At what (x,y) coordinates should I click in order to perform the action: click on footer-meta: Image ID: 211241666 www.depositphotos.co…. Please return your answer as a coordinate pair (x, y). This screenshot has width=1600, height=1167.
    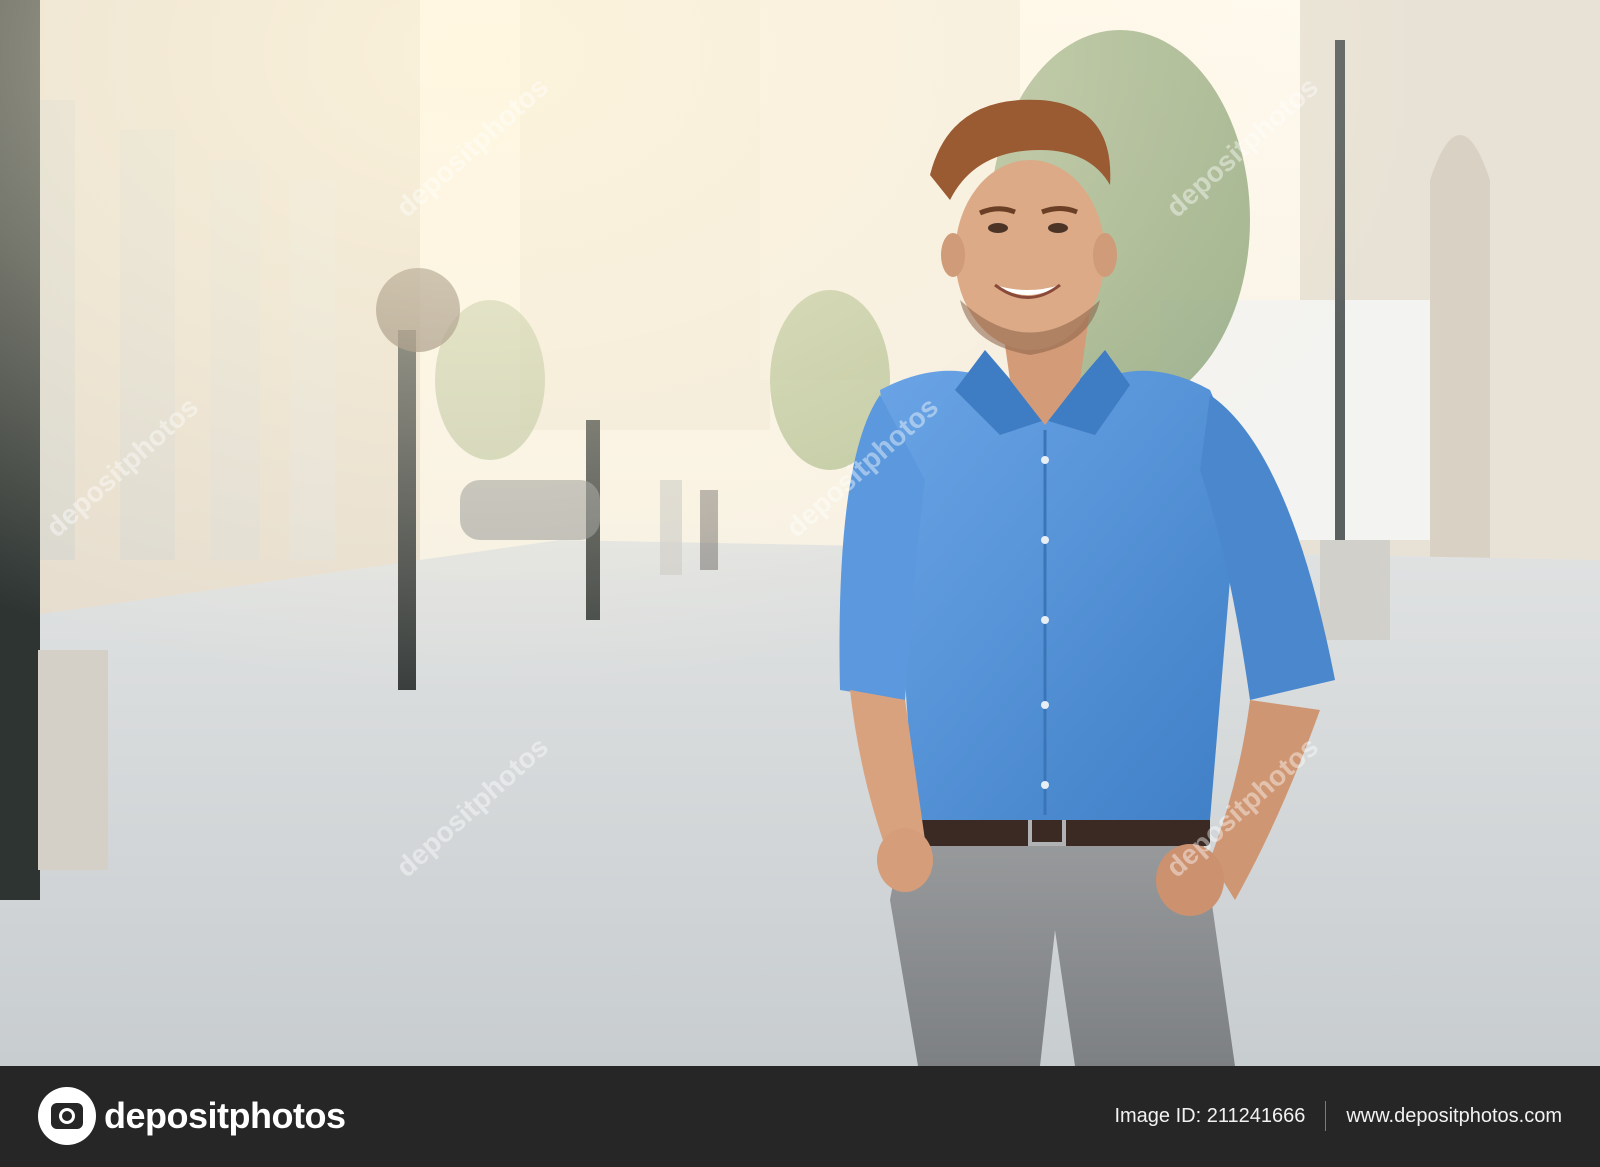
    Looking at the image, I should click on (1338, 1116).